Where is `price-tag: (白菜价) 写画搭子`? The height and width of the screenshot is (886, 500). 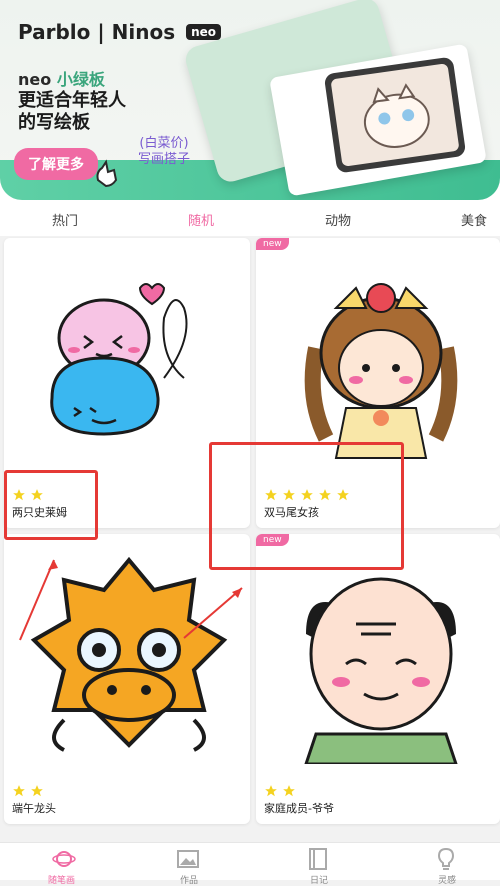 price-tag: (白菜价) 写画搭子 is located at coordinates (164, 152).